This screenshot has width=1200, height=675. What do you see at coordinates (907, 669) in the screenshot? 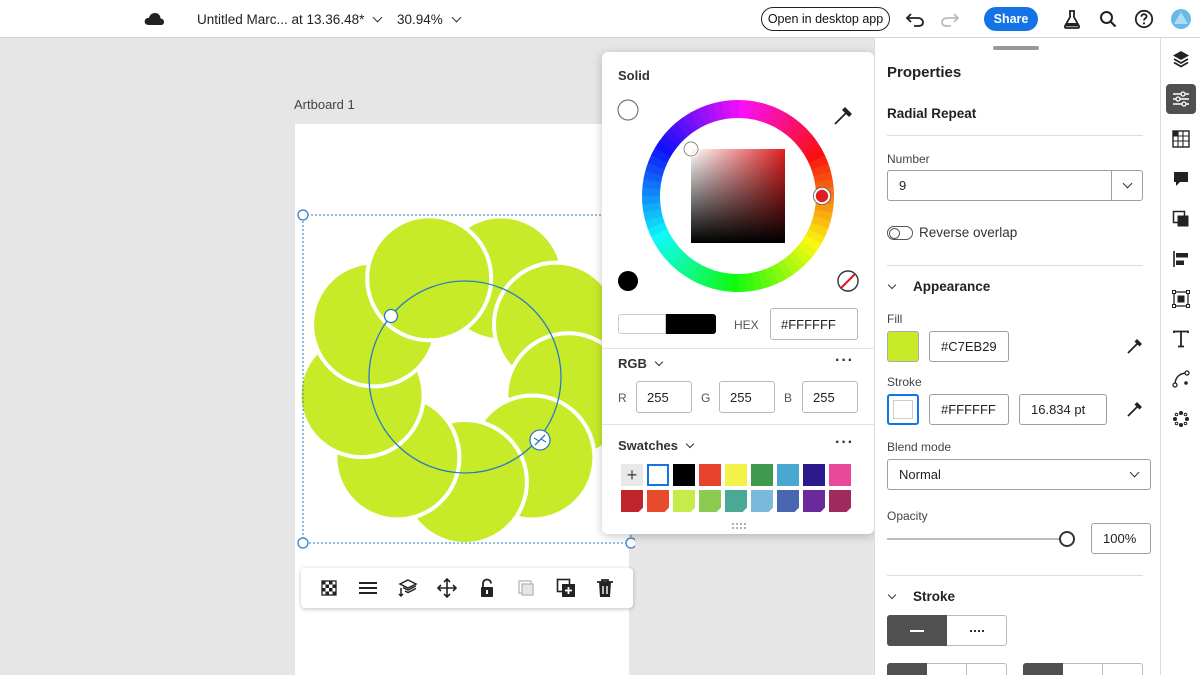
I see `stroke-align-inside-button` at bounding box center [907, 669].